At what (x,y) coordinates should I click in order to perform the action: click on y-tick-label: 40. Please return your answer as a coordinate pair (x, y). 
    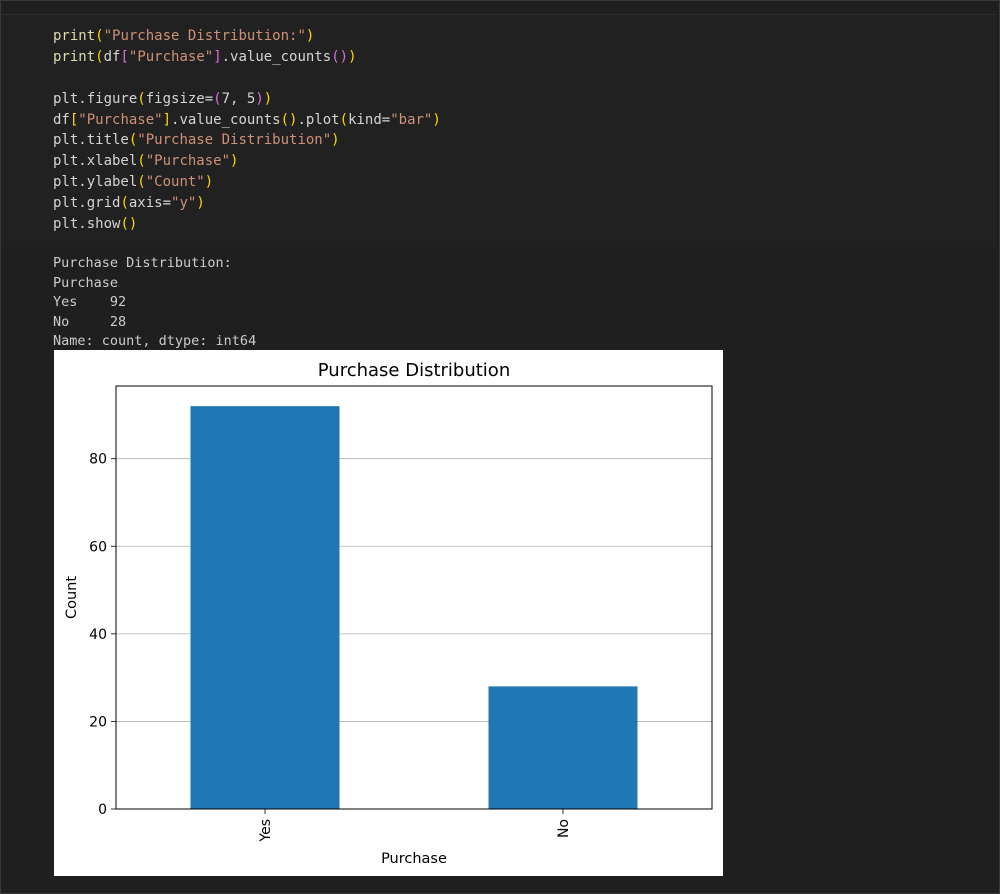
    Looking at the image, I should click on (98, 635).